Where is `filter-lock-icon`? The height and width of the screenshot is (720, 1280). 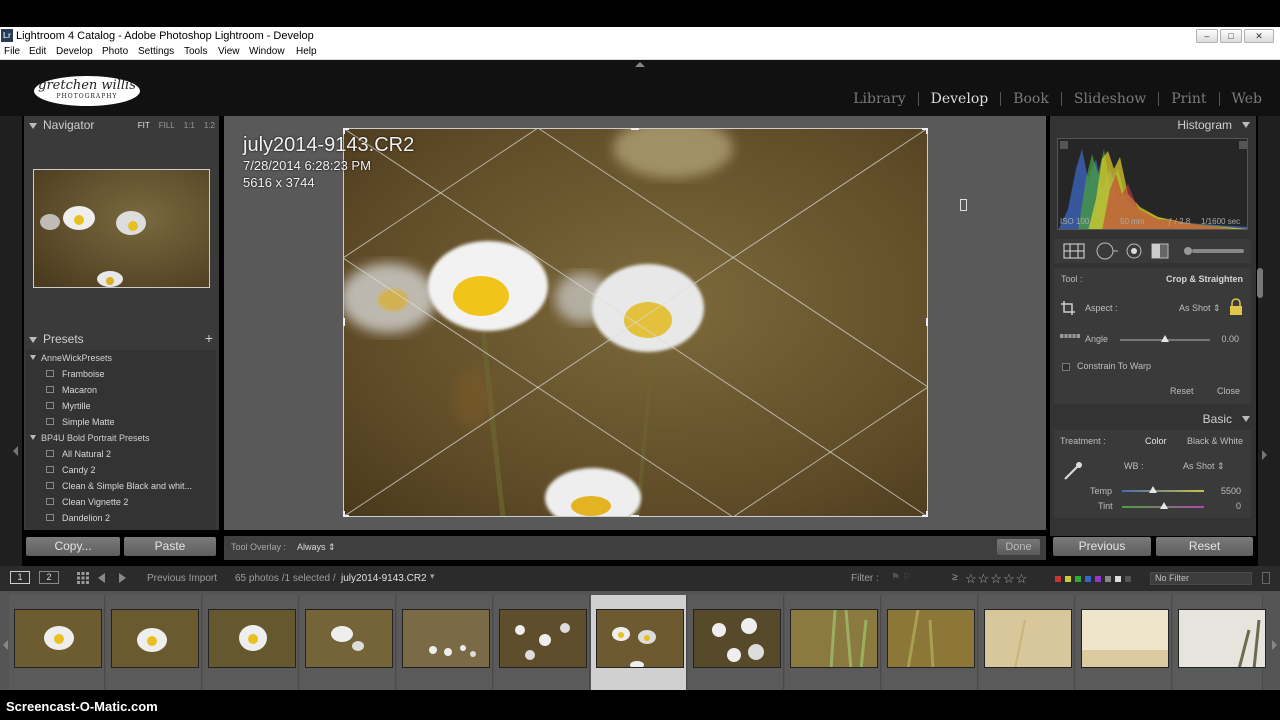
filter-lock-icon is located at coordinates (1266, 578).